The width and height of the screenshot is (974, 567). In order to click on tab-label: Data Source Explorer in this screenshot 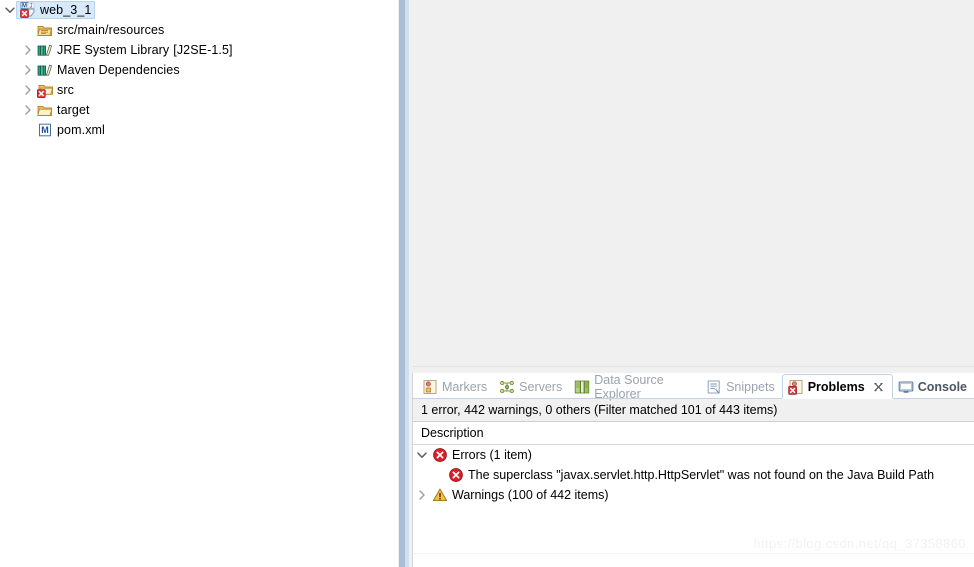, I will do `click(629, 387)`.